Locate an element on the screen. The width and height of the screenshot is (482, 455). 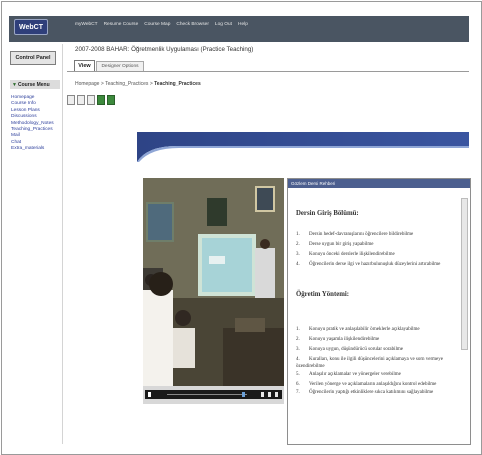
course-menu-header: ▼ Course Menu is located at coordinates (35, 84).